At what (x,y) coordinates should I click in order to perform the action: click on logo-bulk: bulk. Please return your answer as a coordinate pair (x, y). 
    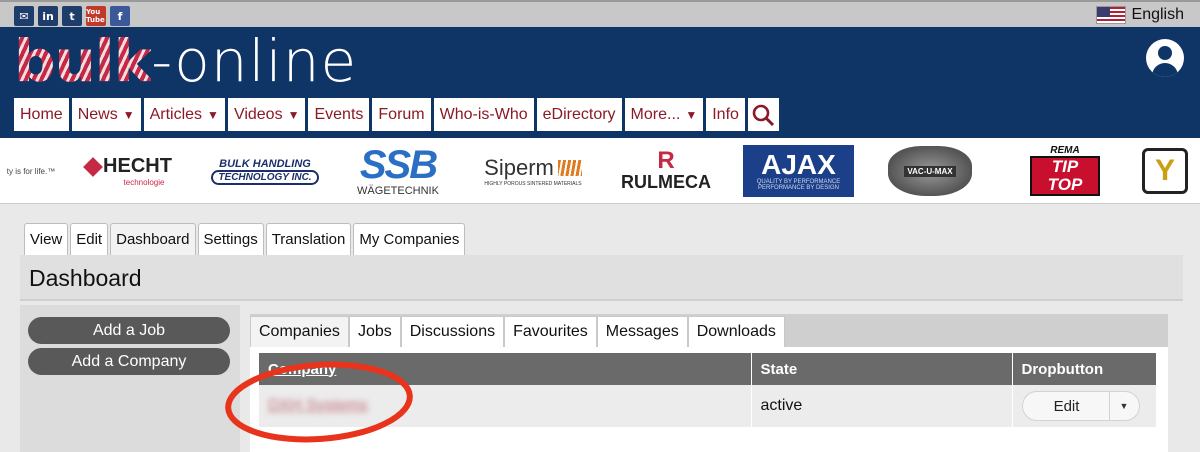
    Looking at the image, I should click on (83, 61).